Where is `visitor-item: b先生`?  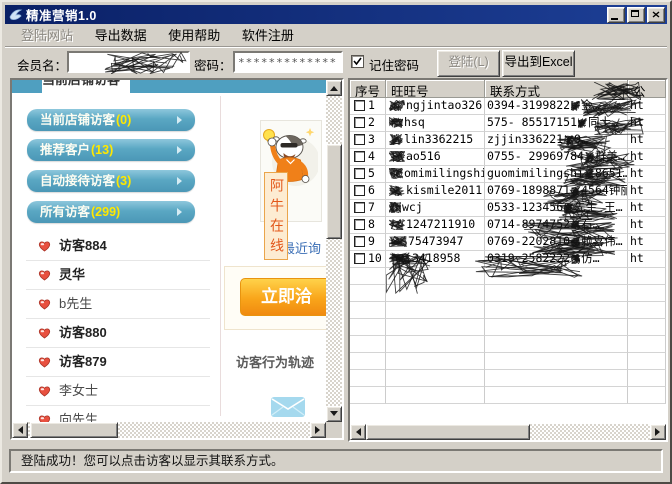 visitor-item: b先生 is located at coordinates (118, 304).